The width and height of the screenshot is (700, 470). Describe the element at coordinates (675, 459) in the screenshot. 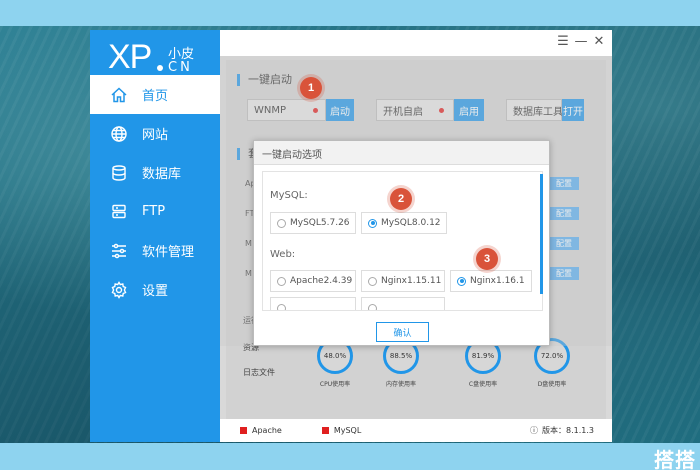

I see `watermark: 搭搭` at that location.